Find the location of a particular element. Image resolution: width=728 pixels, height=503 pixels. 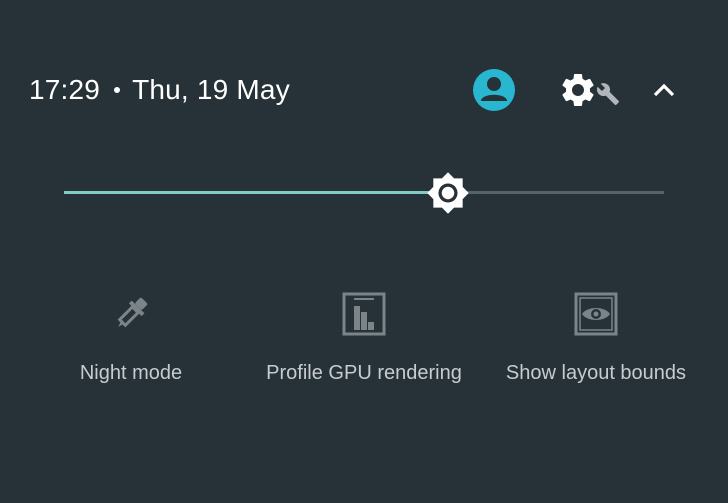

user-avatar-button is located at coordinates (494, 90).